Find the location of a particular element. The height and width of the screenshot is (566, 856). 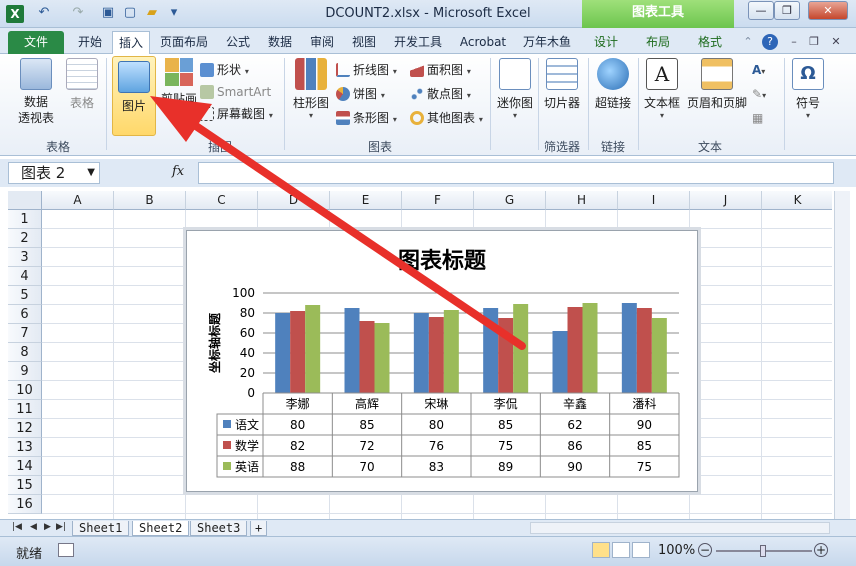

zoom-slider-thumb is located at coordinates (763, 551).